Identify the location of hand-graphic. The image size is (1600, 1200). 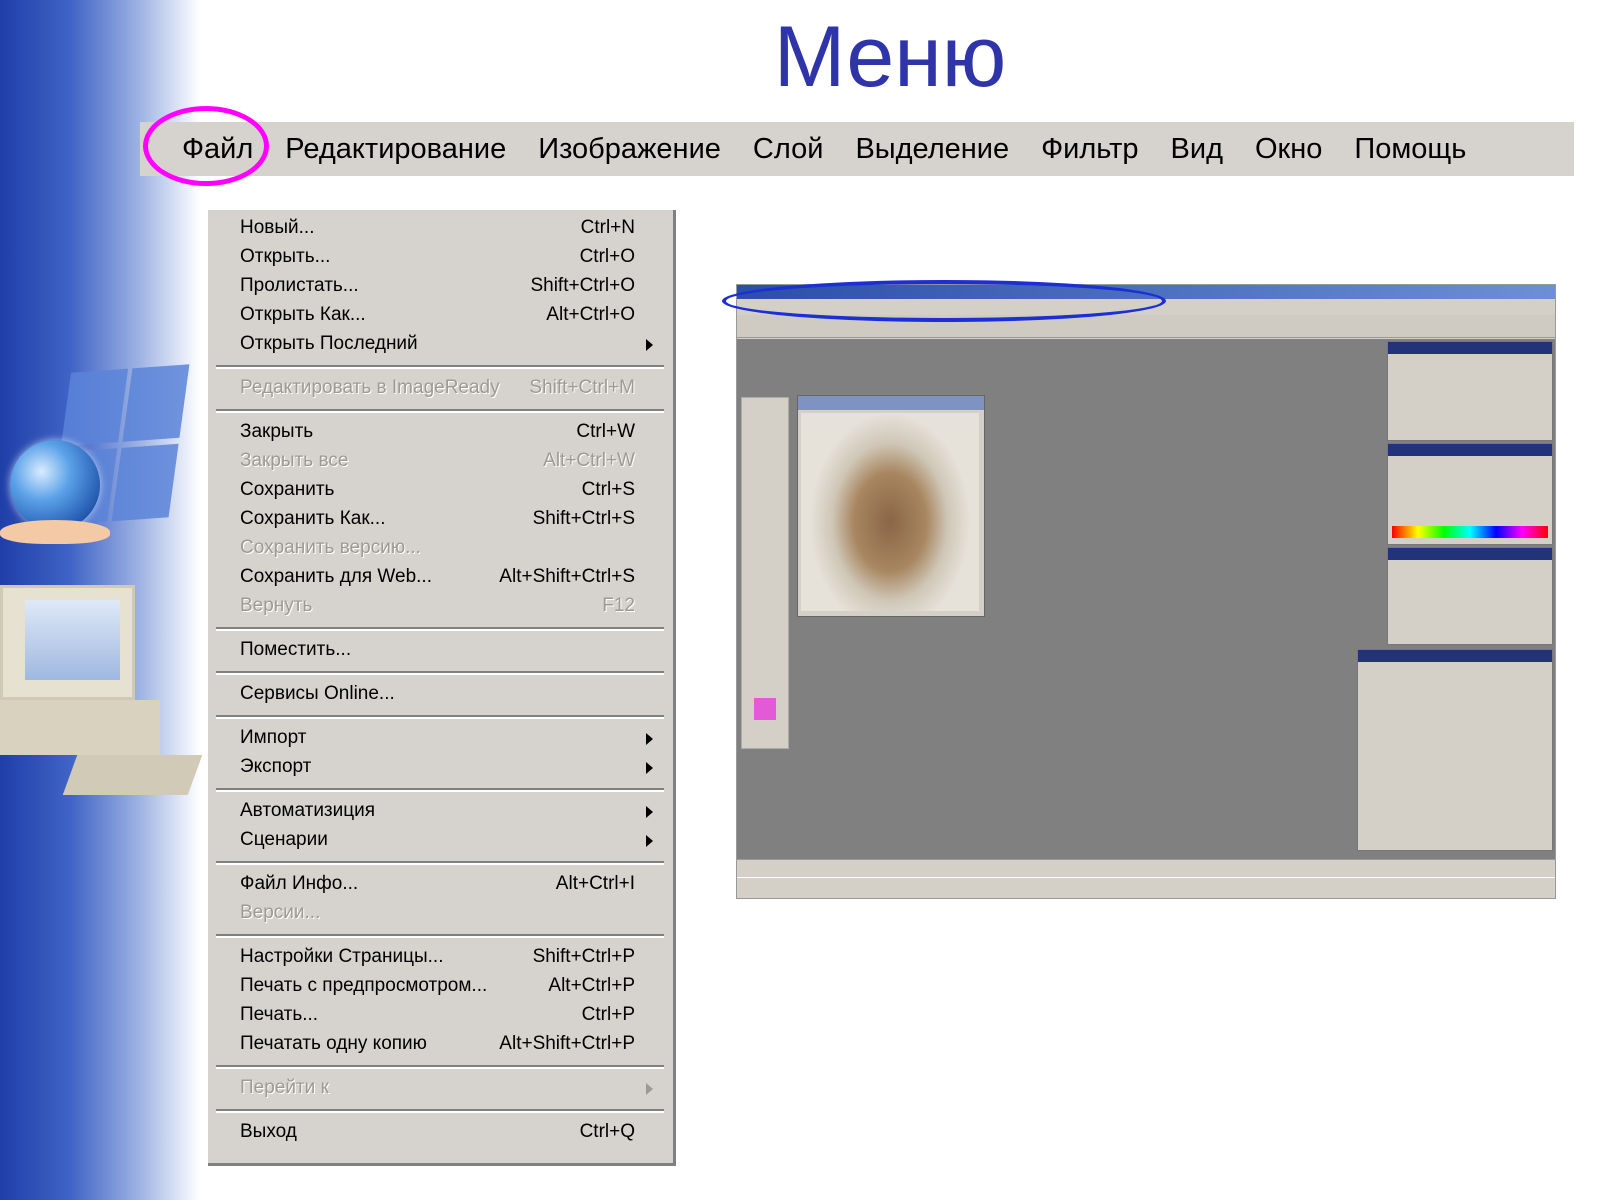
(55, 532).